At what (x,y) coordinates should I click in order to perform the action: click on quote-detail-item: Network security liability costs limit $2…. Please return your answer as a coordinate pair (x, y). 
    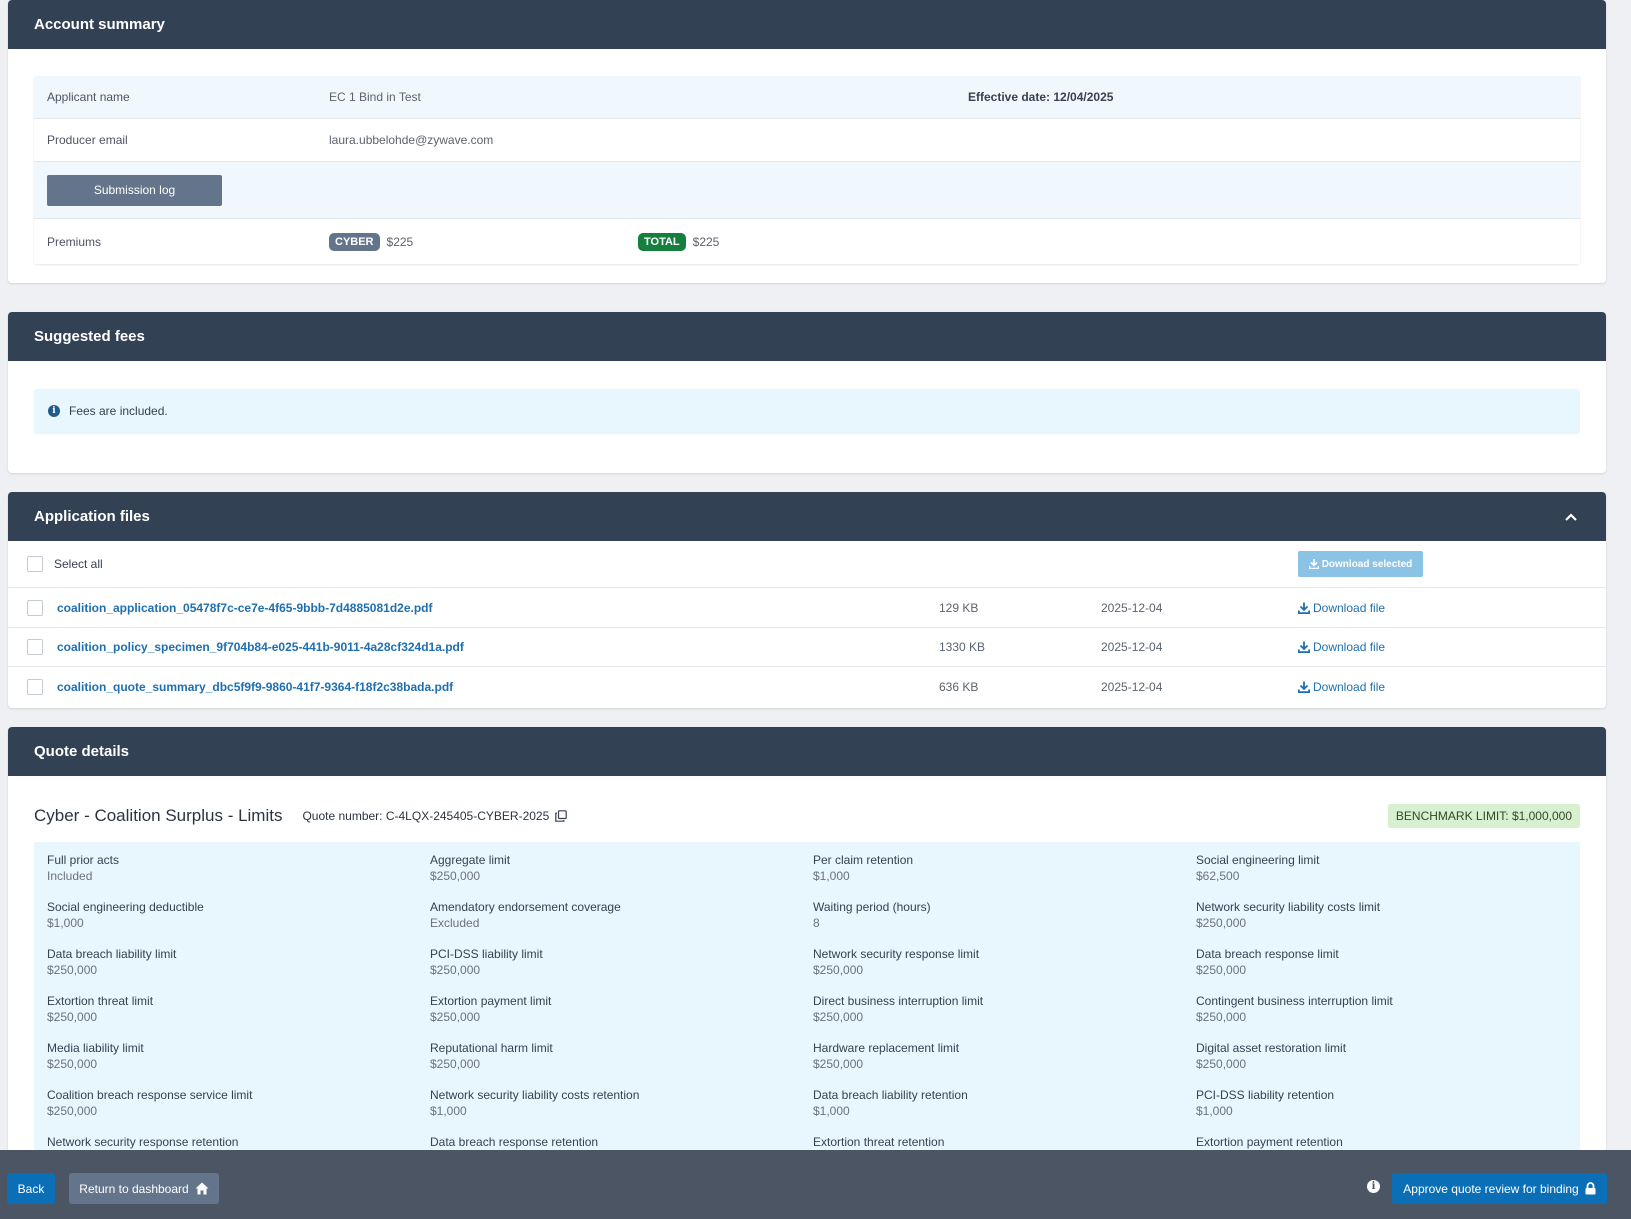
    Looking at the image, I should click on (1394, 922).